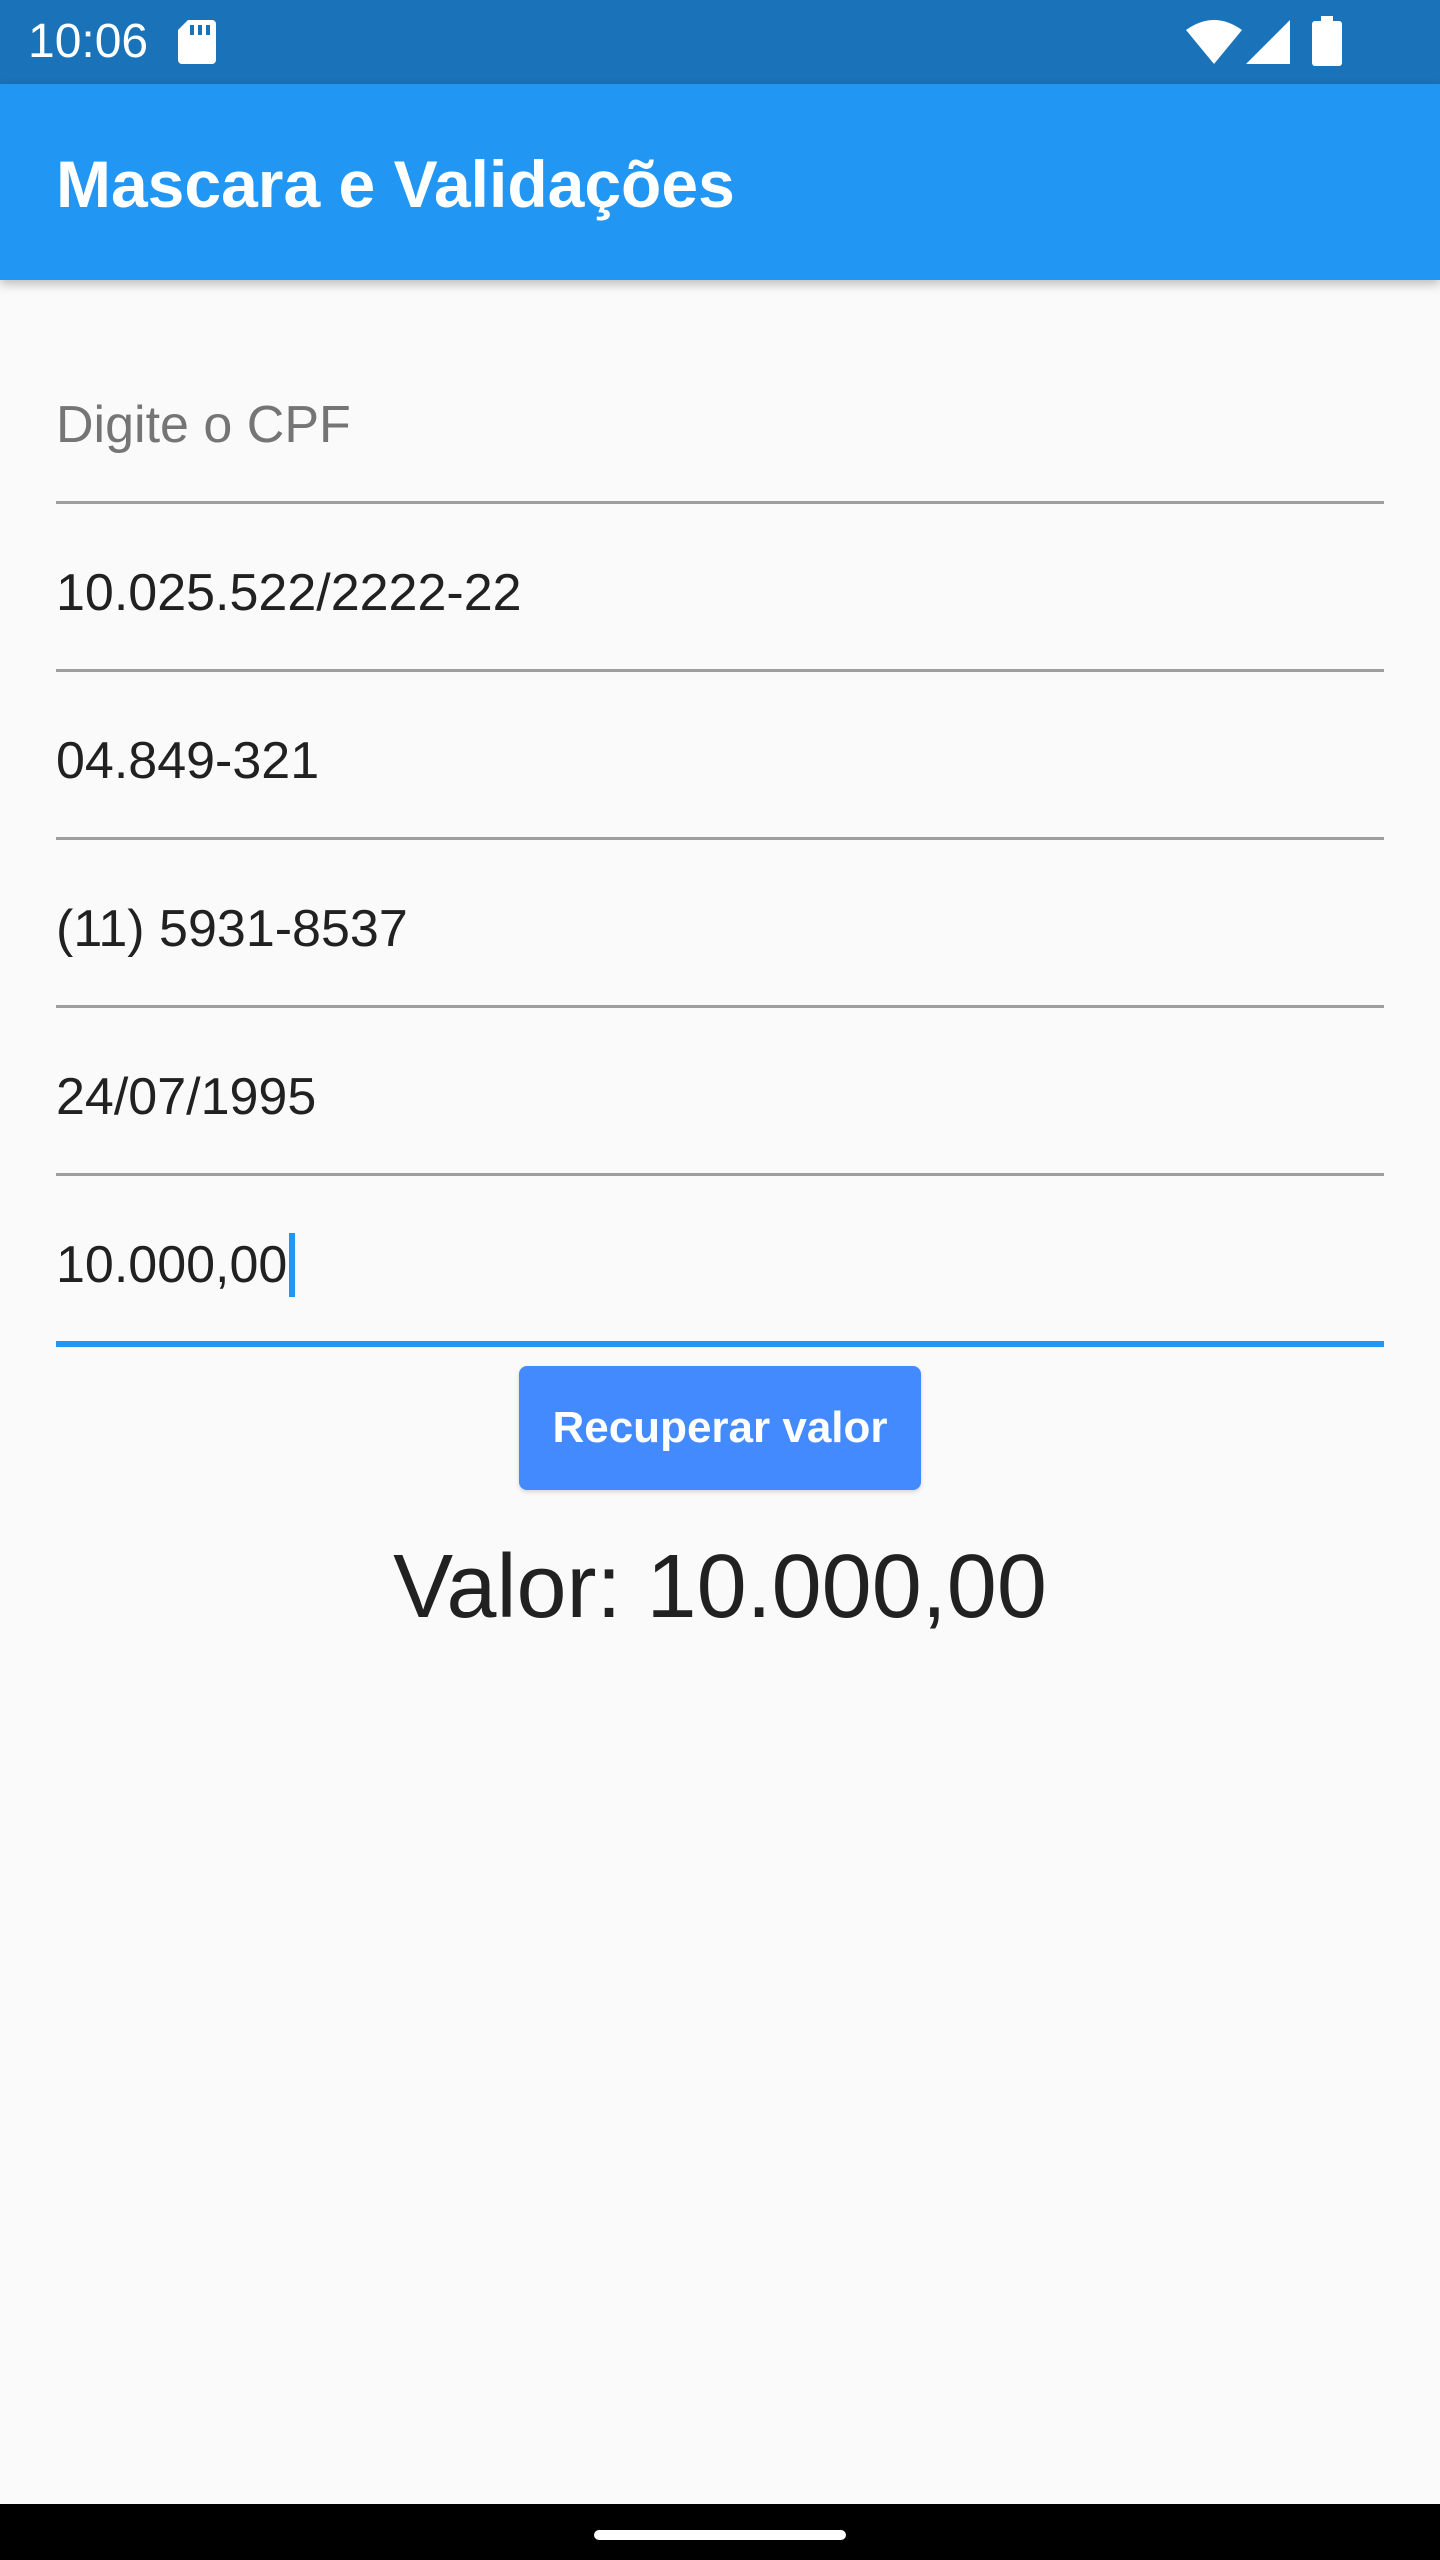 The width and height of the screenshot is (1440, 2560). I want to click on sd-card-icon, so click(197, 42).